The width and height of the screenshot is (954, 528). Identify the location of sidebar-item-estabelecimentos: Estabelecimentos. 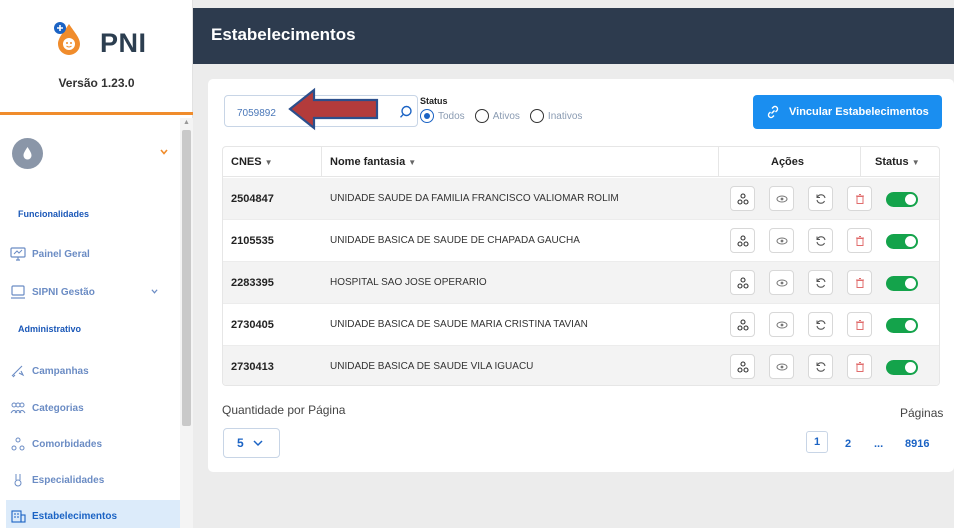
(93, 514).